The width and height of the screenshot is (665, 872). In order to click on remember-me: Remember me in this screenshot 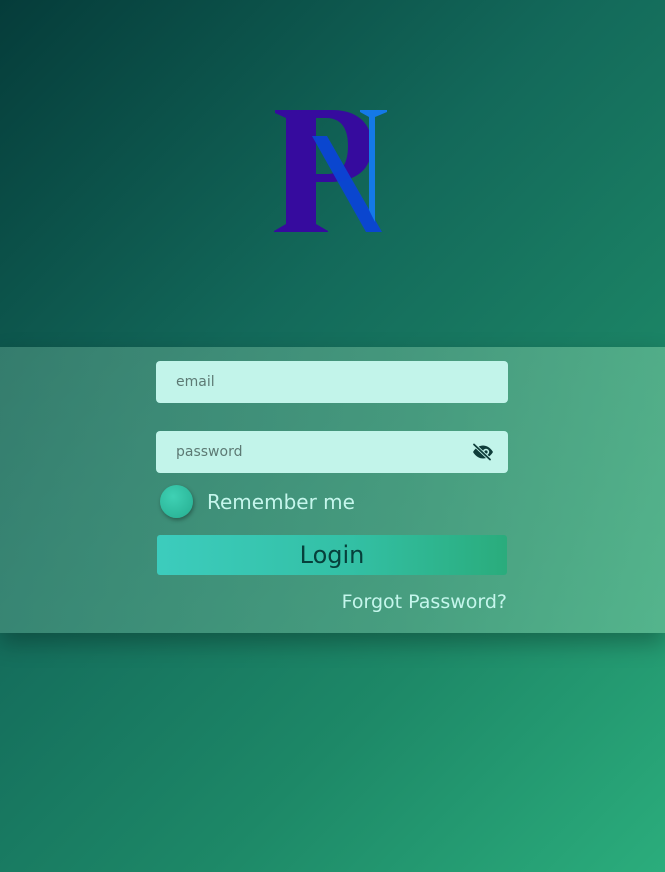, I will do `click(257, 501)`.